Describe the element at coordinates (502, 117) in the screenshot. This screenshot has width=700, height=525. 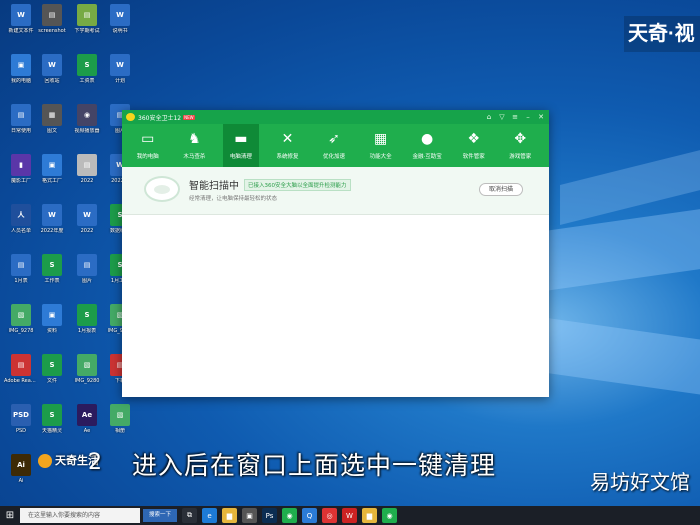
I see `skin-icon: ▽` at that location.